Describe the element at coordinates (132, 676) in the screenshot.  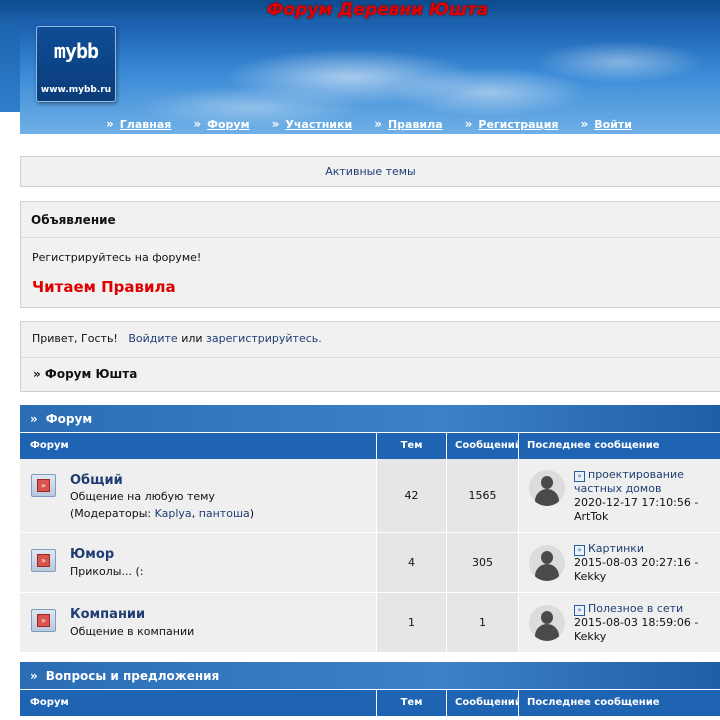
I see `category-title: Вопросы и предложения` at that location.